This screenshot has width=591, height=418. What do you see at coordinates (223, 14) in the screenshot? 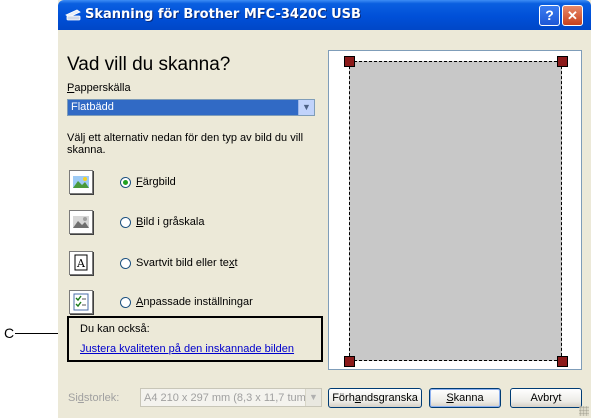
I see `window-title: Skanning för Brother MFC-3420C USB` at bounding box center [223, 14].